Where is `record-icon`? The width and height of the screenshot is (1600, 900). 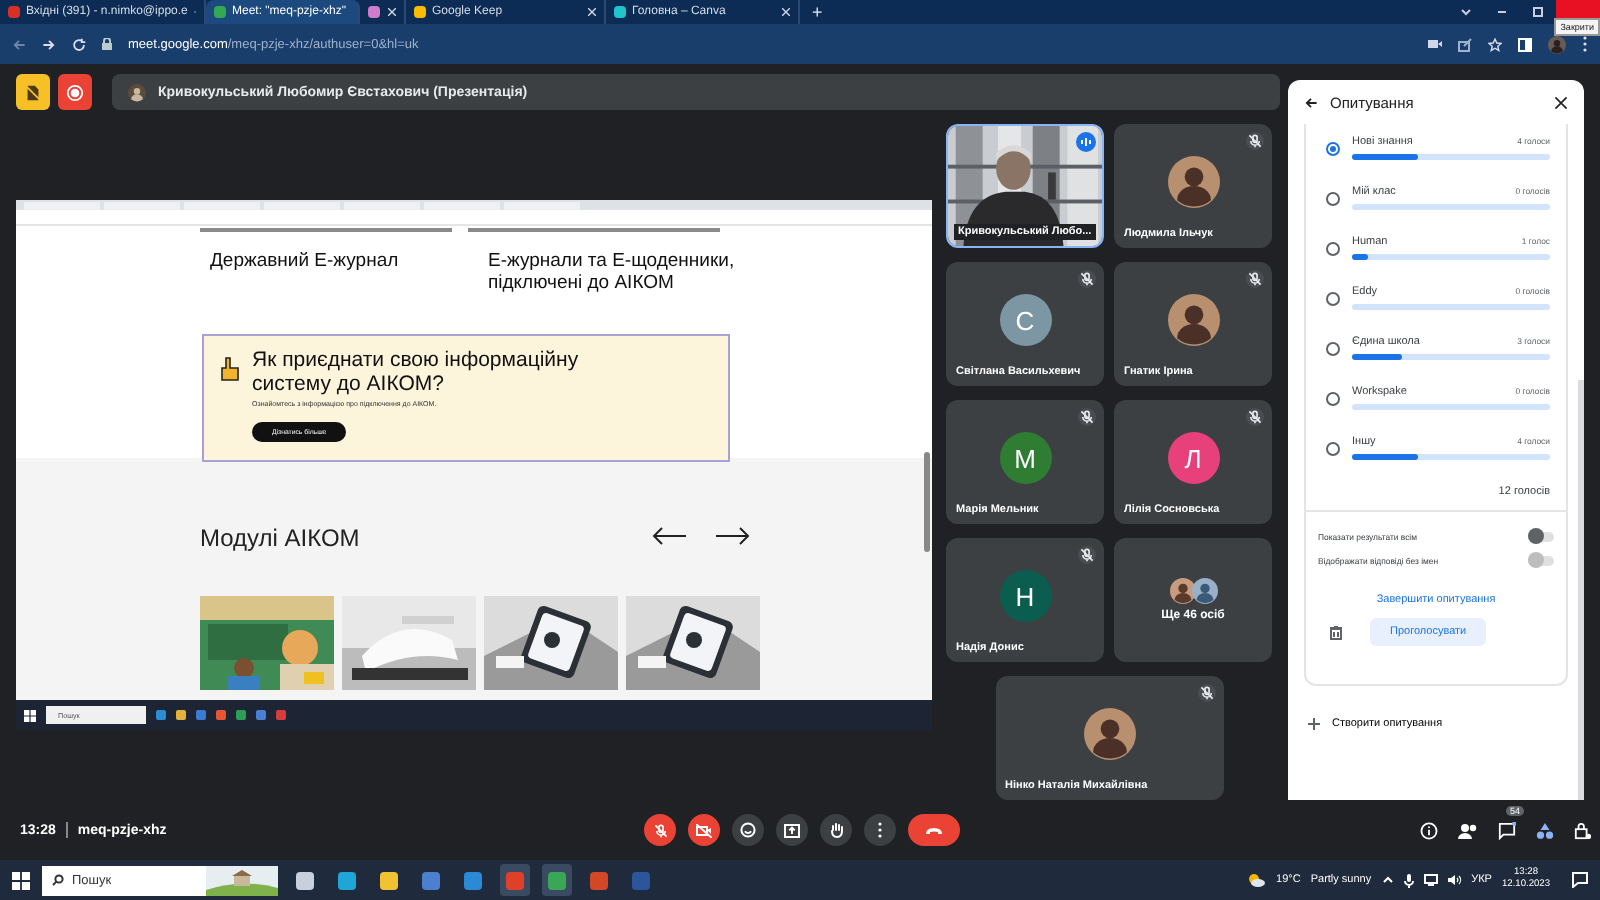
record-icon is located at coordinates (75, 92).